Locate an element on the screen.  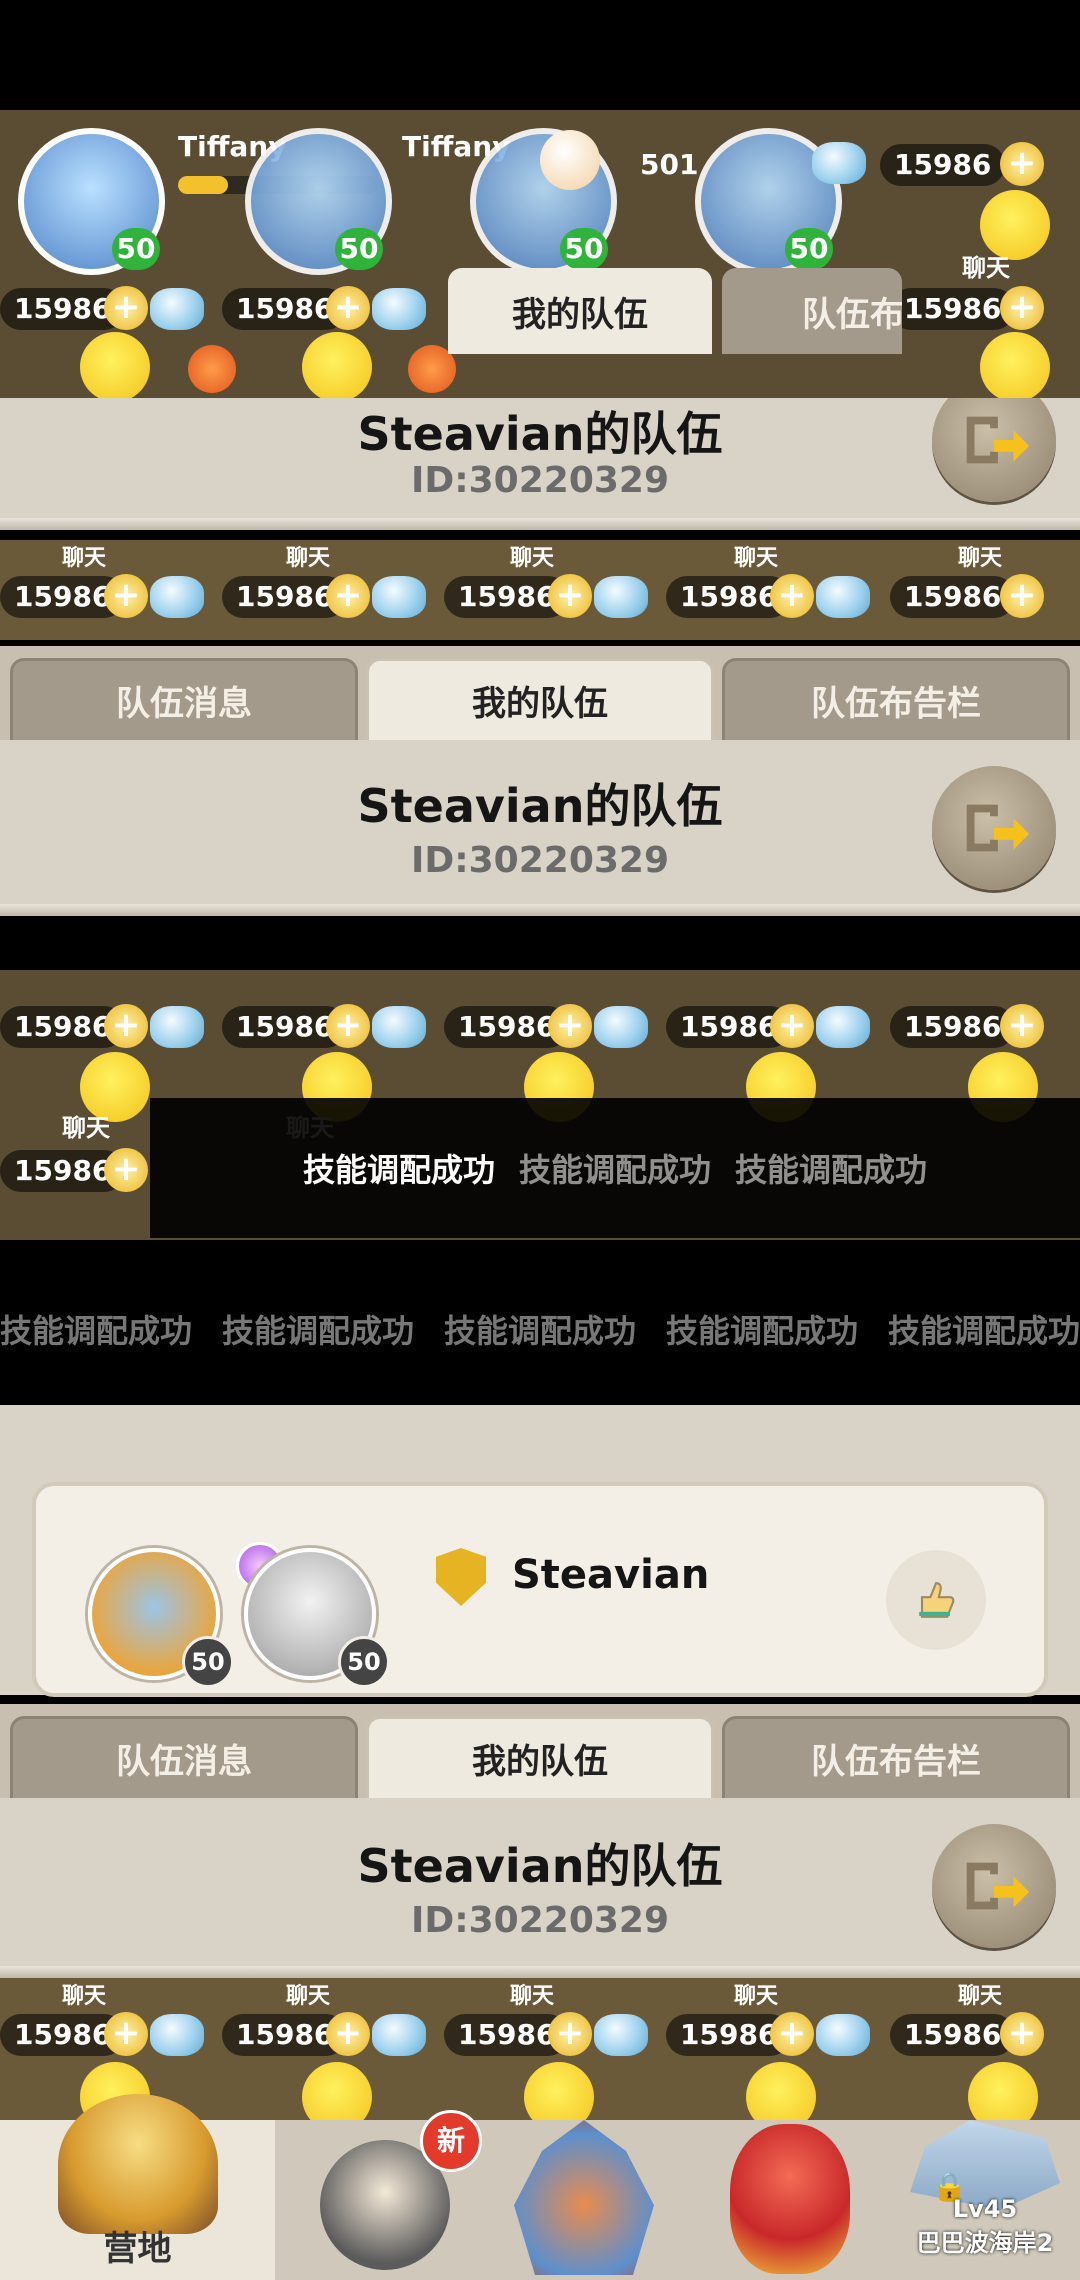
member-card: 50 50 Steavian is located at coordinates (540, 1589).